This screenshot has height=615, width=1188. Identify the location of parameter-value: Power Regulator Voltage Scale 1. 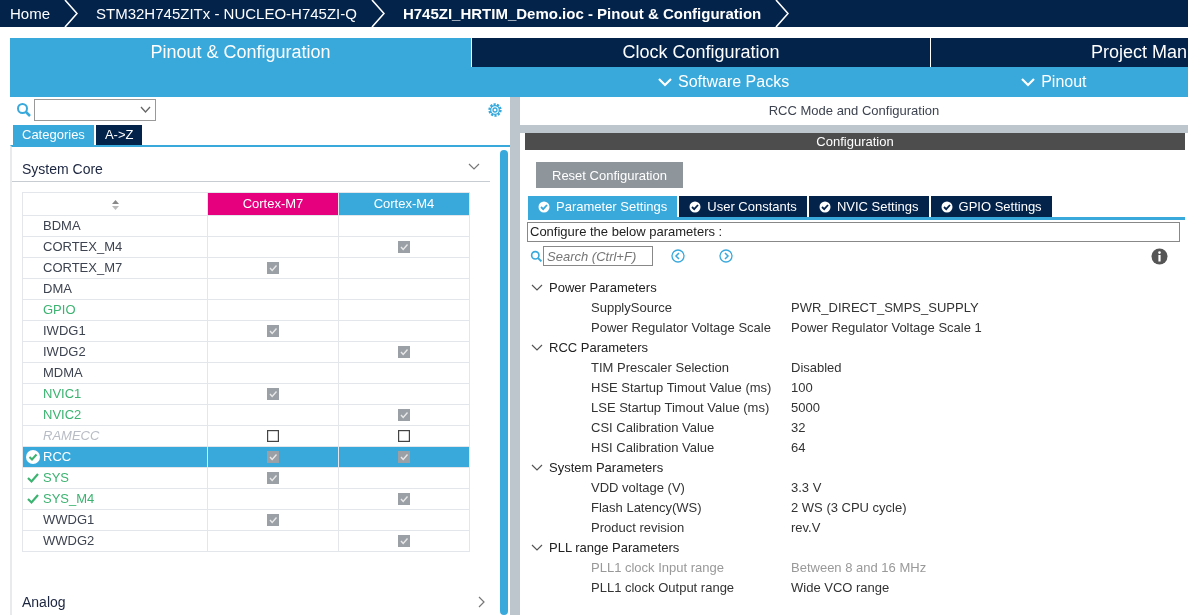
(886, 328).